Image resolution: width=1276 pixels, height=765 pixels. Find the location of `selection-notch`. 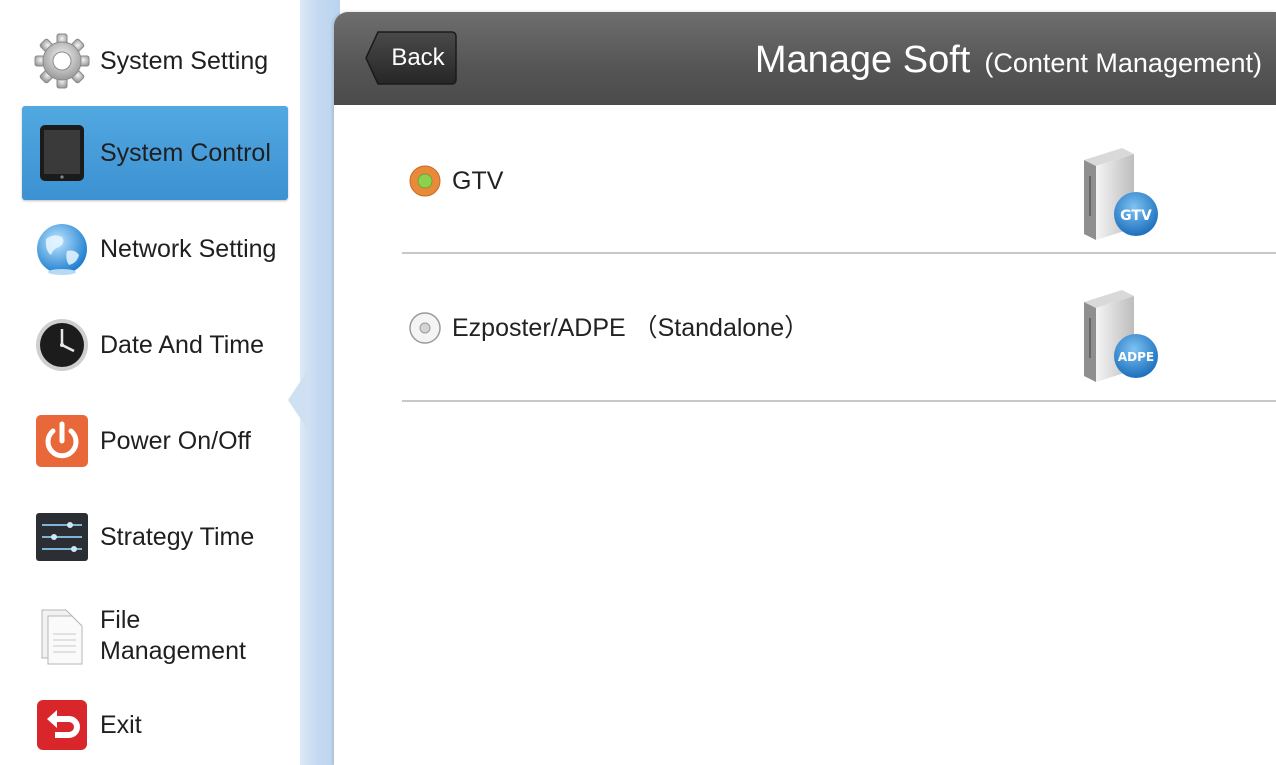

selection-notch is located at coordinates (298, 400).